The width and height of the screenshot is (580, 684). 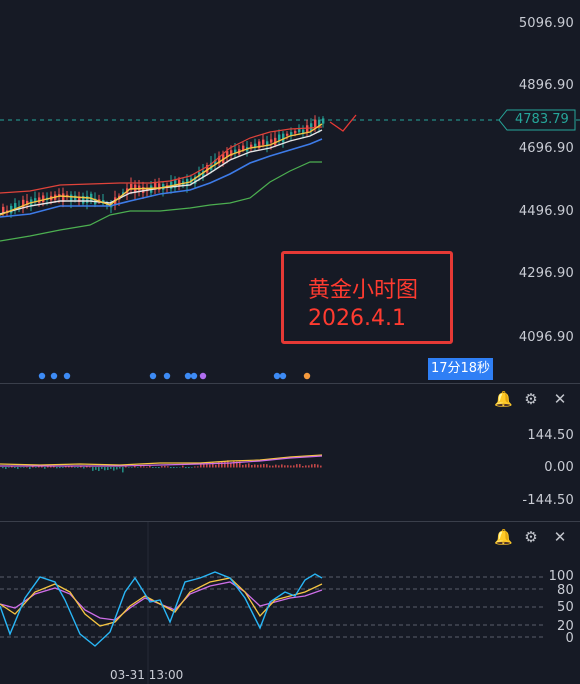 I want to click on annotation-title: 黄金小时图, so click(x=363, y=290).